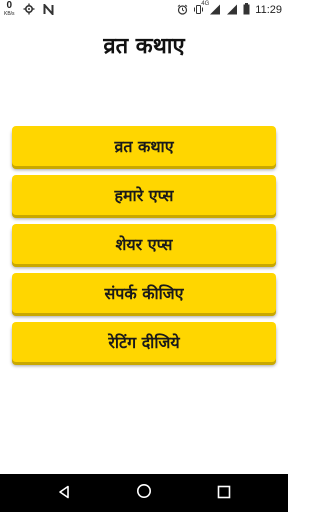 The height and width of the screenshot is (512, 320). I want to click on recents-button, so click(224, 493).